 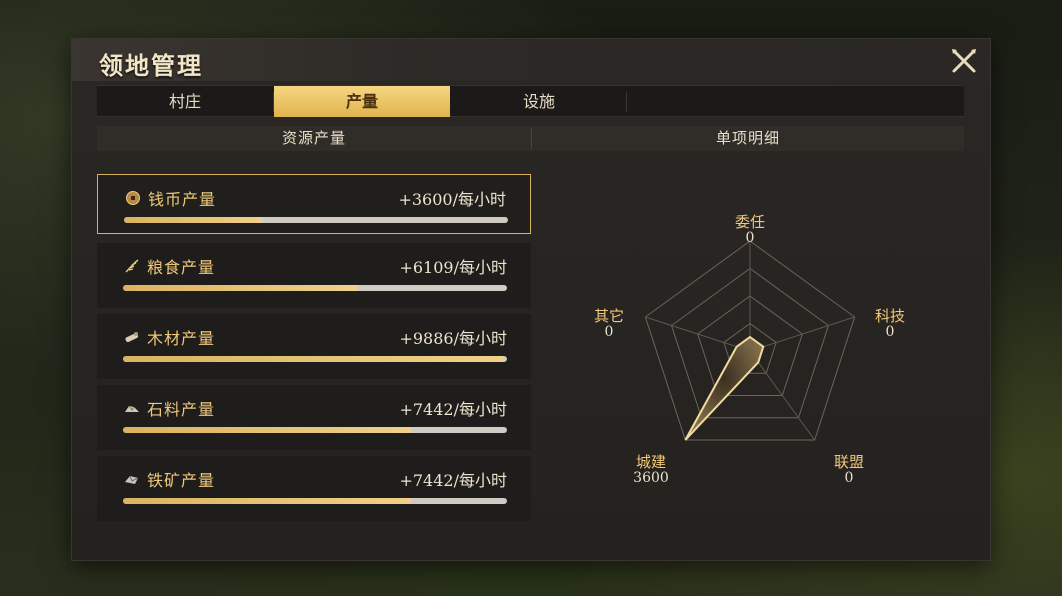 I want to click on resource-row-stone: 石料产量 +7442/每小时, so click(x=314, y=417).